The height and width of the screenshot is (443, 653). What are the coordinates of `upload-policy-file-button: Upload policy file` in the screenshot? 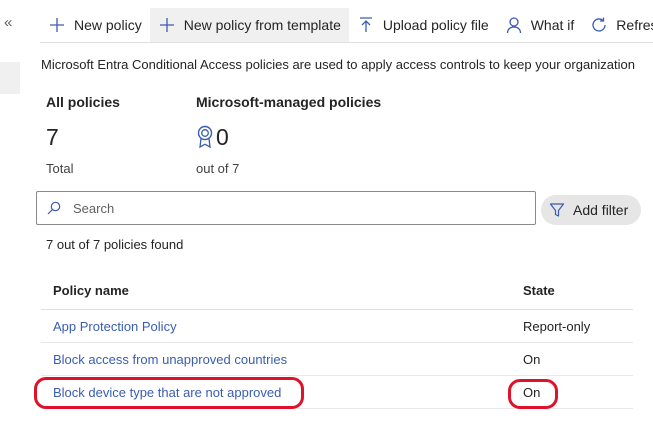 It's located at (423, 25).